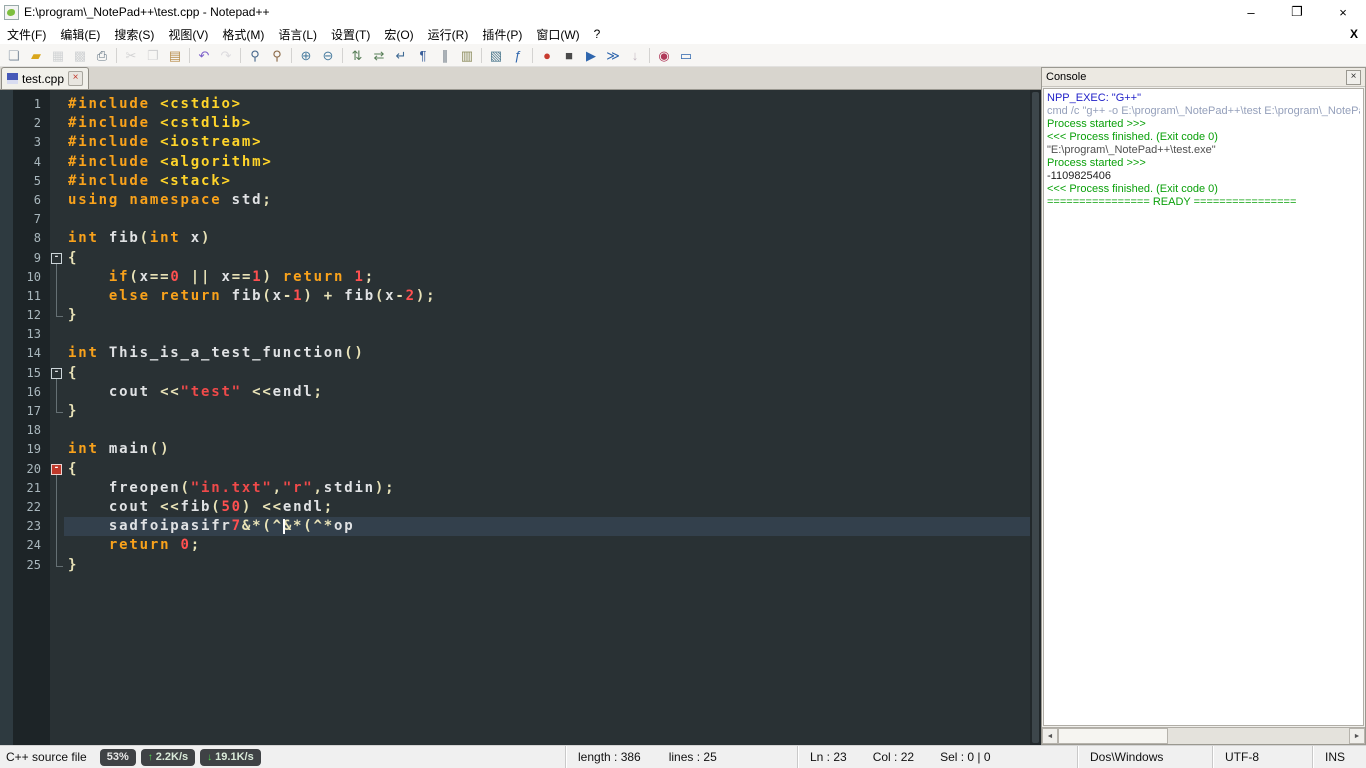  What do you see at coordinates (515, 219) in the screenshot?
I see `code-line-7: 7` at bounding box center [515, 219].